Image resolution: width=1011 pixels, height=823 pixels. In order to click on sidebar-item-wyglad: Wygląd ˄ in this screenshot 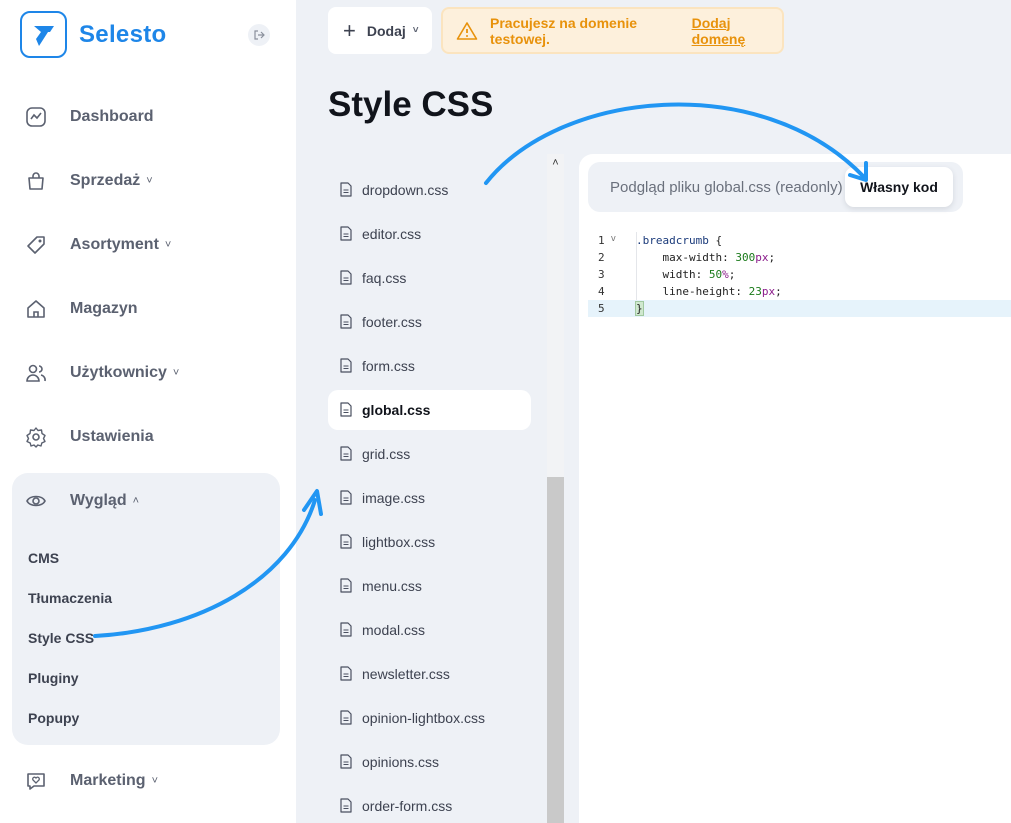, I will do `click(81, 501)`.